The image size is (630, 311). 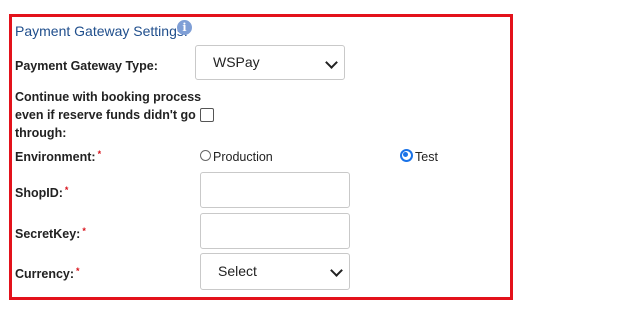 What do you see at coordinates (207, 115) in the screenshot?
I see `continue-booking-checkbox` at bounding box center [207, 115].